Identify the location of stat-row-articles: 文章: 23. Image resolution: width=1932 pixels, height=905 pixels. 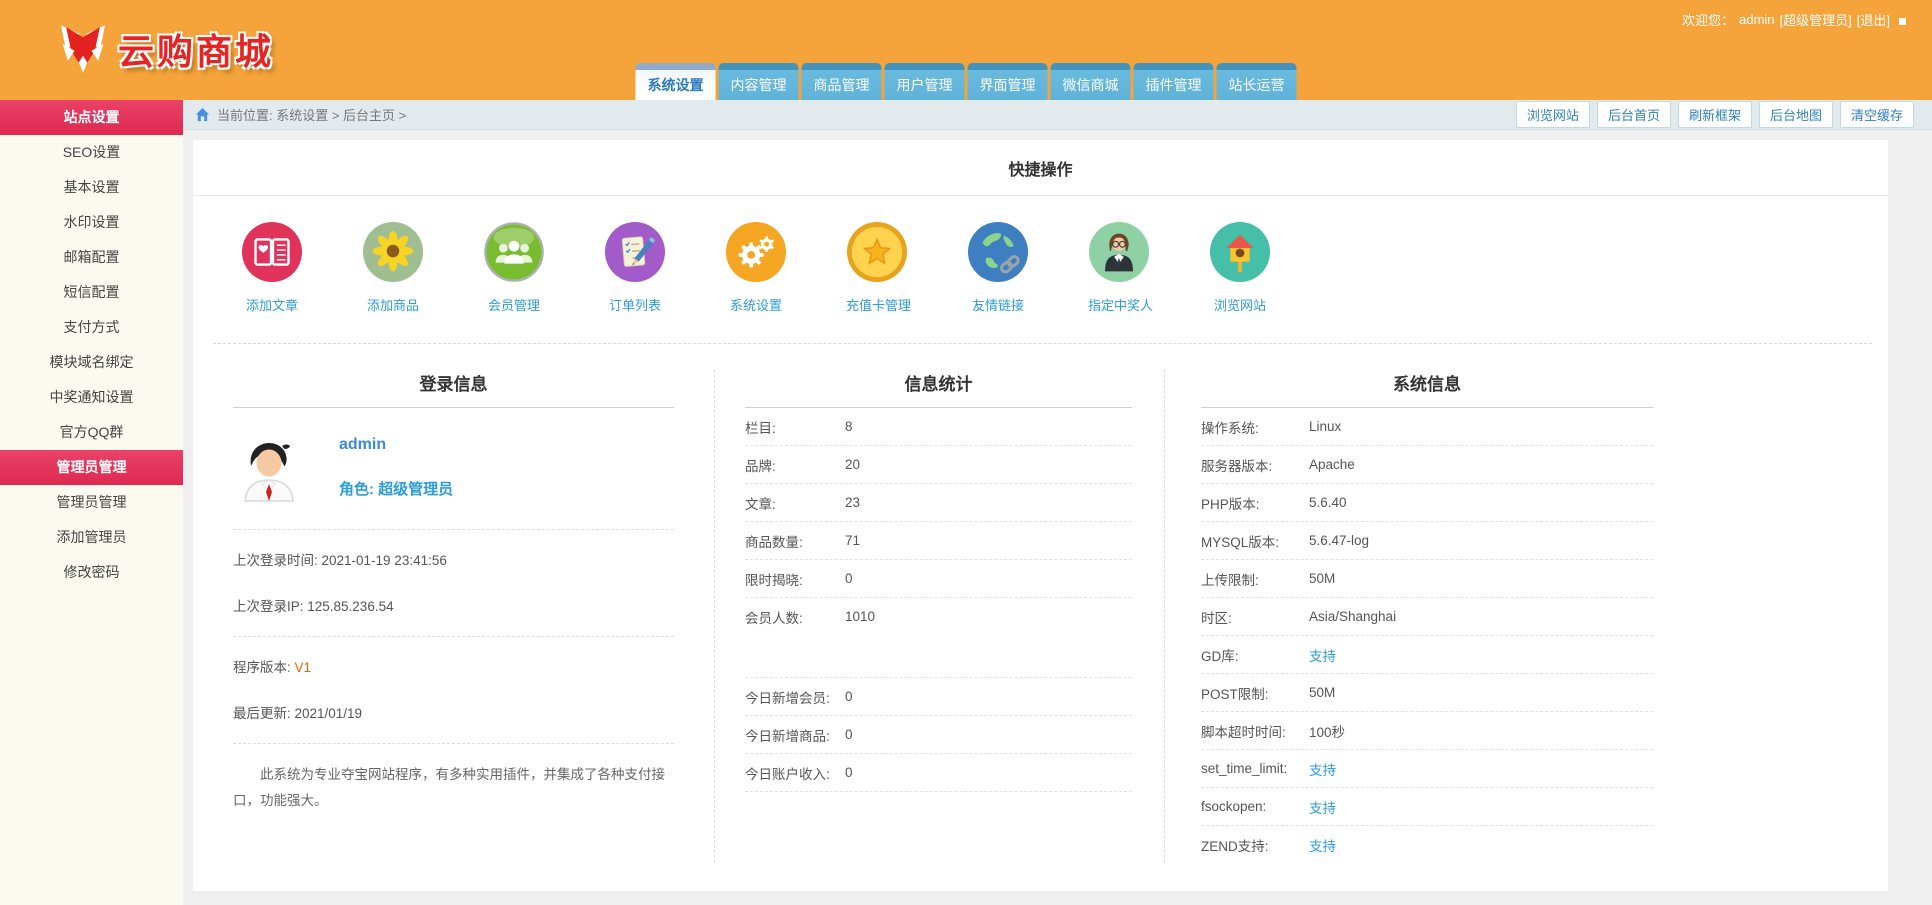
(938, 503).